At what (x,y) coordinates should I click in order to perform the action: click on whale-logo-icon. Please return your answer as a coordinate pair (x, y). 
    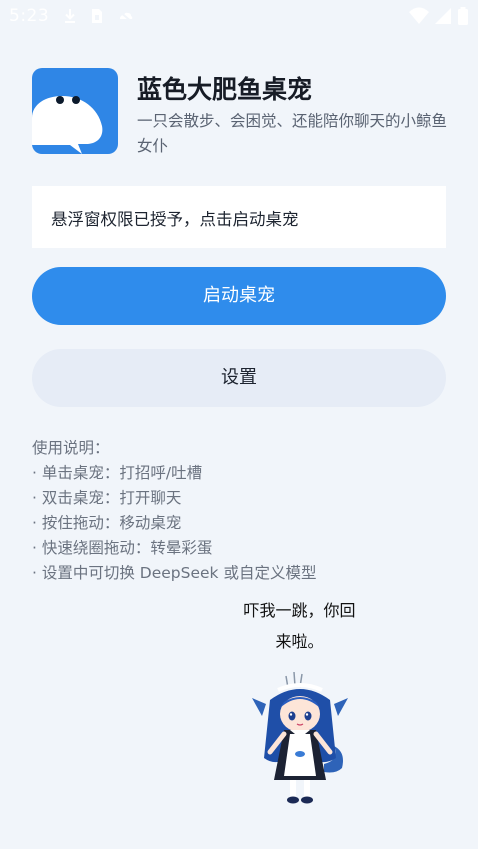
    Looking at the image, I should click on (75, 111).